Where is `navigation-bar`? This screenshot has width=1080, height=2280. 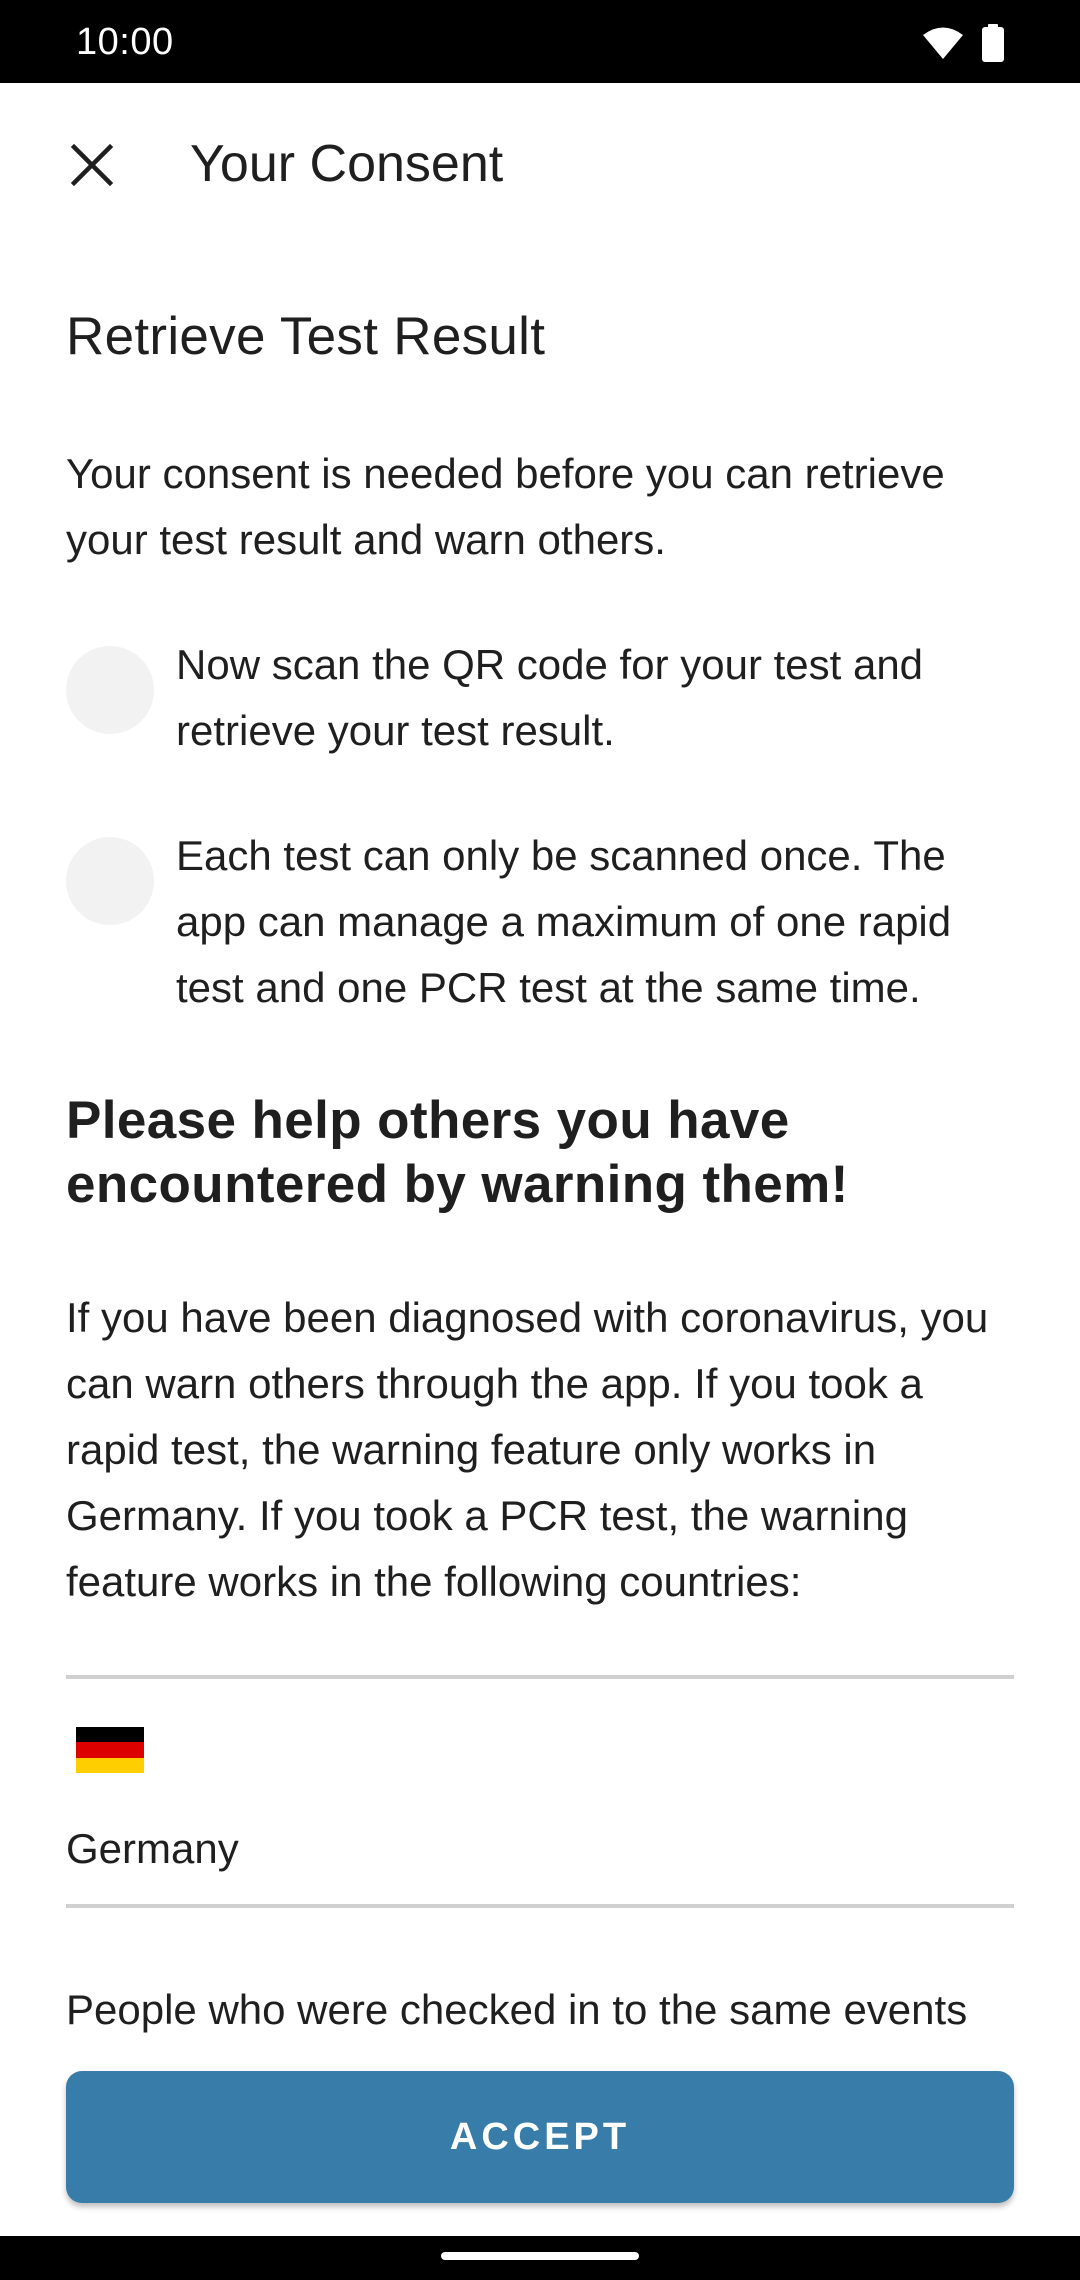 navigation-bar is located at coordinates (540, 2258).